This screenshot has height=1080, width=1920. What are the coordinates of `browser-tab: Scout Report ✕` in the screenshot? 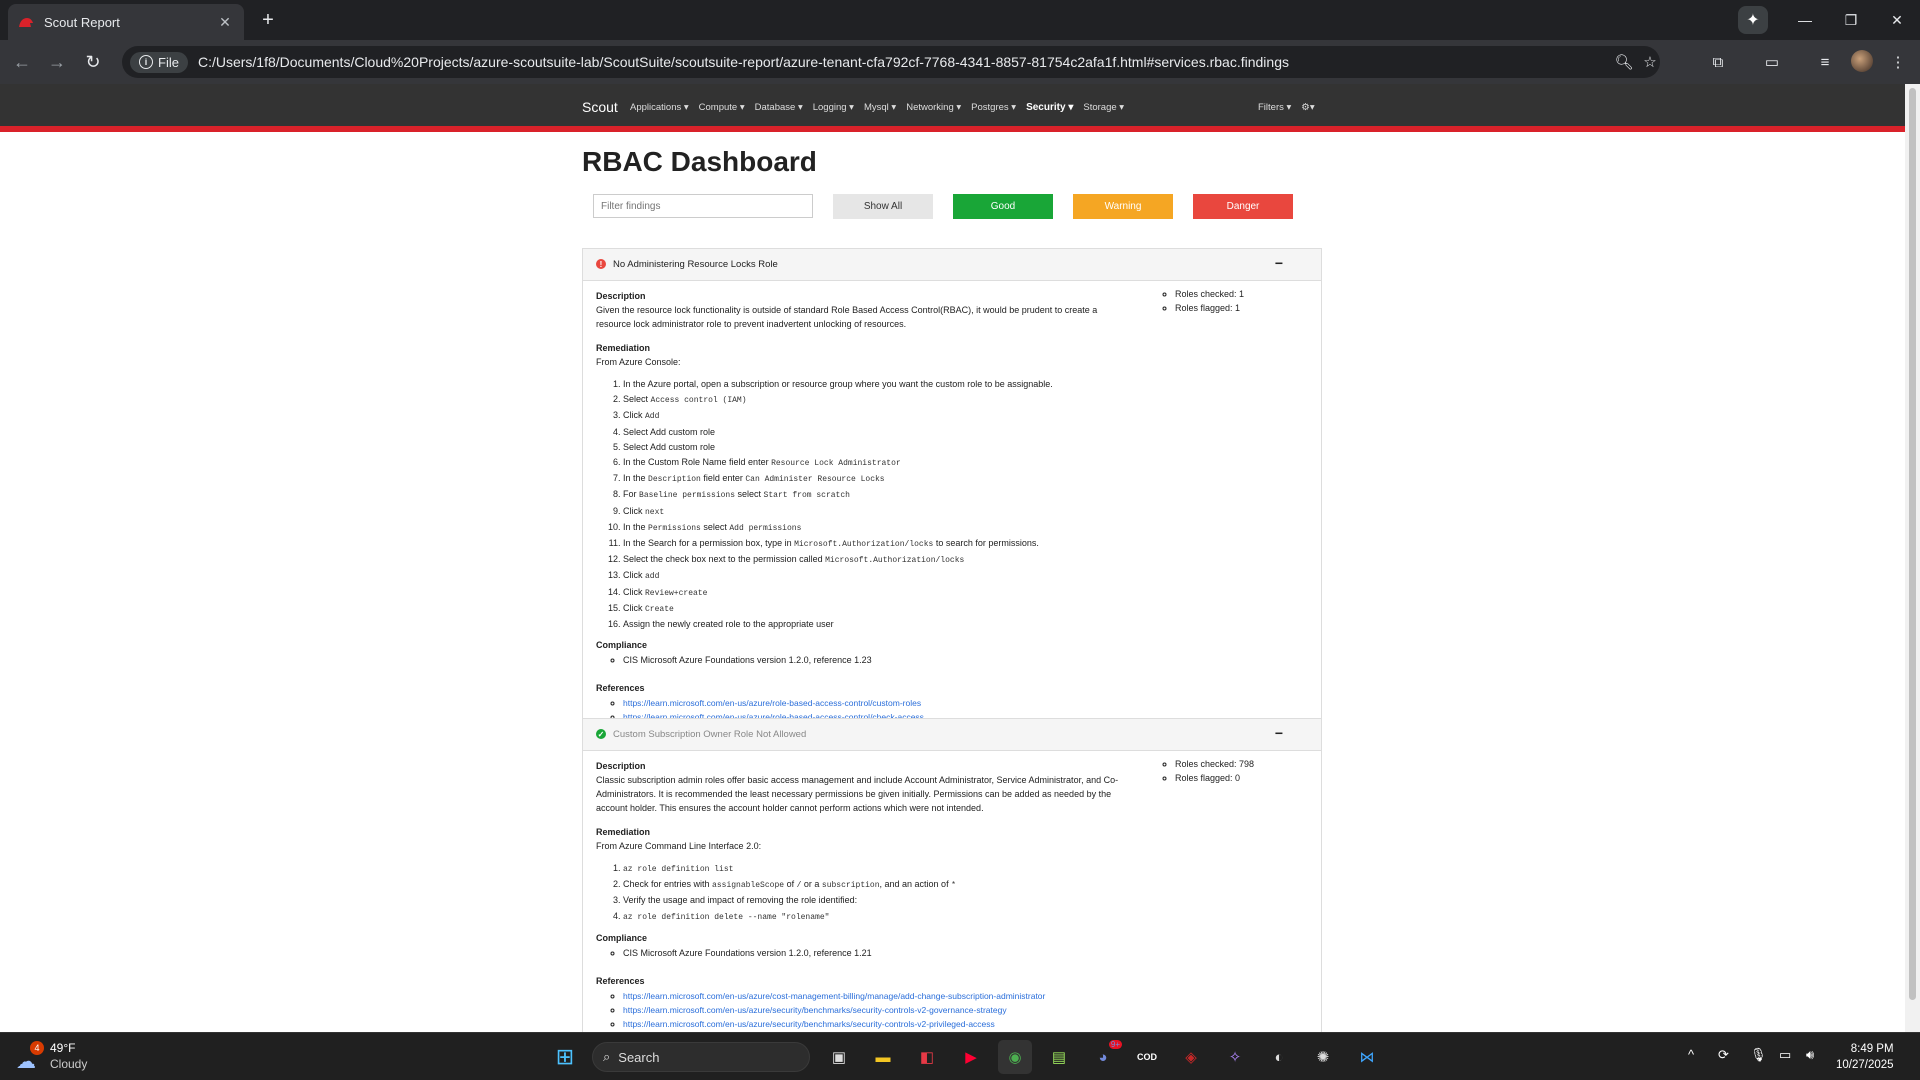 It's located at (126, 22).